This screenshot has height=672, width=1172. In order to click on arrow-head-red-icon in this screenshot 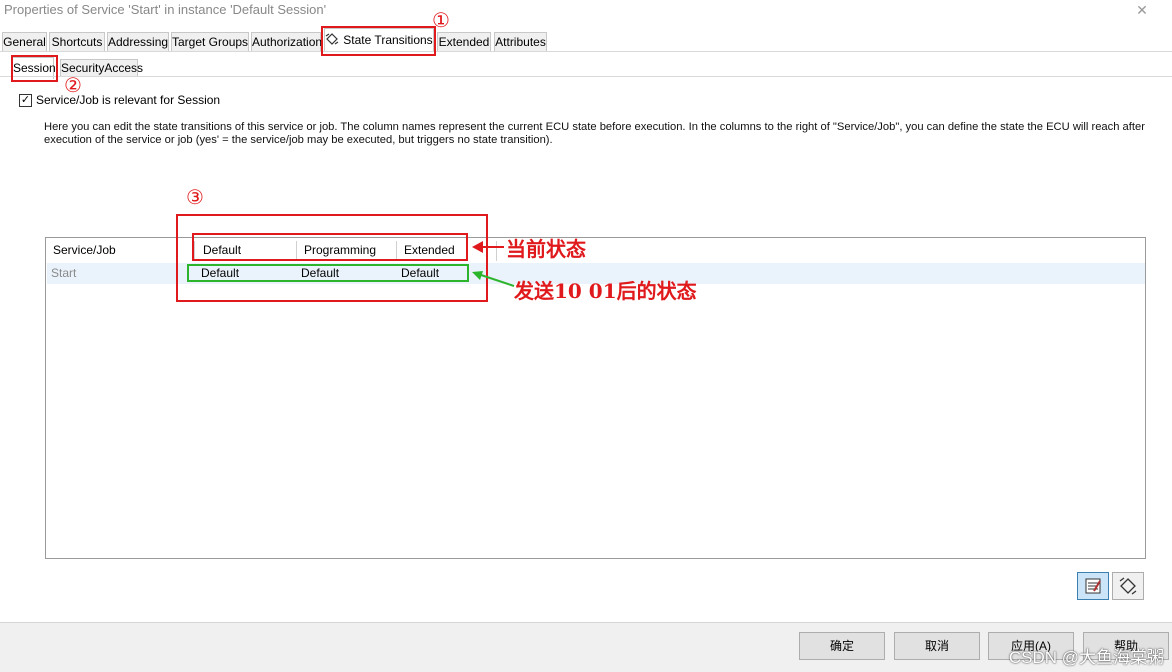, I will do `click(477, 247)`.